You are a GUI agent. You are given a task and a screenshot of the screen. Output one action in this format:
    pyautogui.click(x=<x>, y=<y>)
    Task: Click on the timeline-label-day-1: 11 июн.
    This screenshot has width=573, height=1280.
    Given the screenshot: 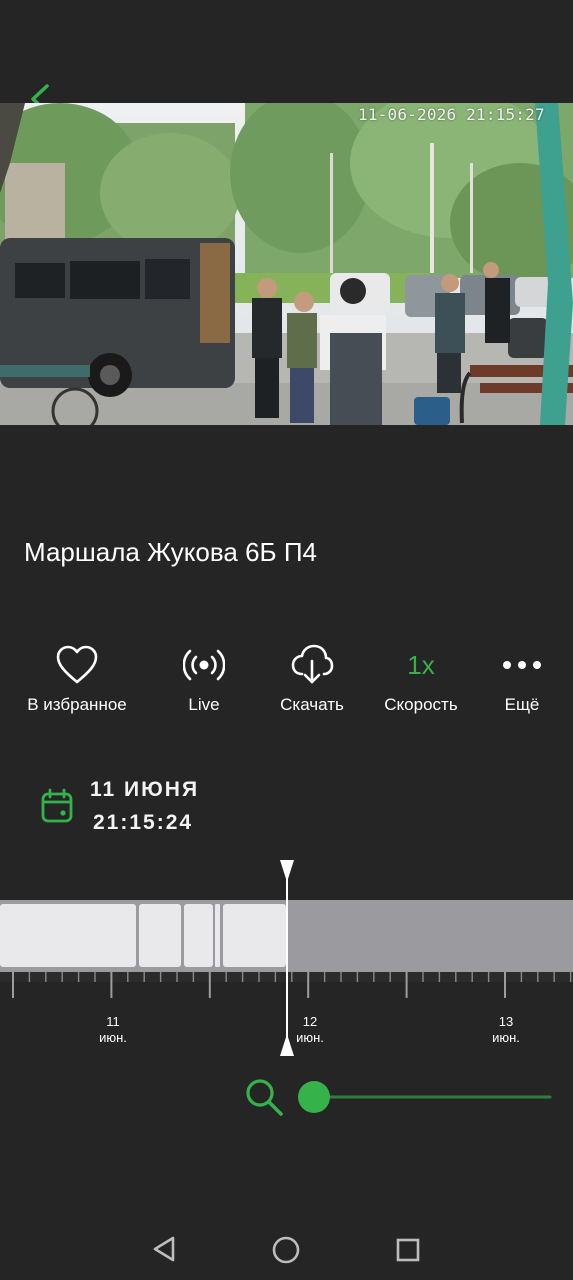 What is the action you would take?
    pyautogui.click(x=113, y=1030)
    